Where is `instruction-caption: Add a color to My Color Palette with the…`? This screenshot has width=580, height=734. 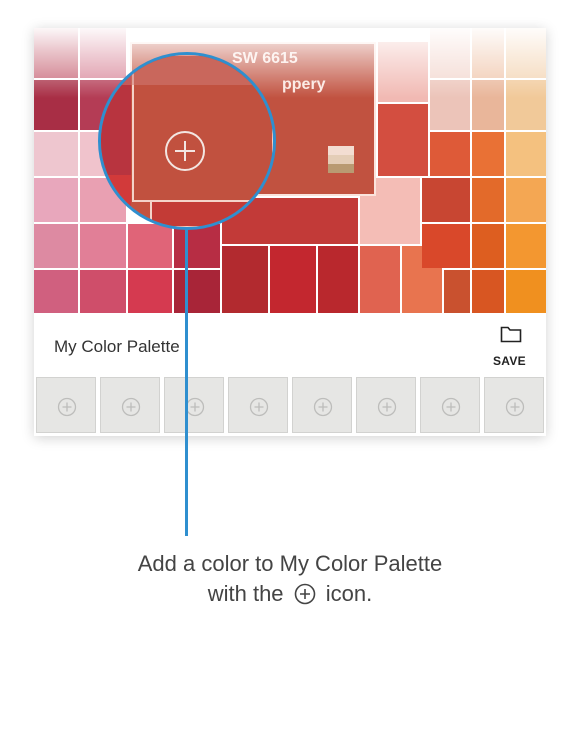 instruction-caption: Add a color to My Color Palette with the… is located at coordinates (290, 579).